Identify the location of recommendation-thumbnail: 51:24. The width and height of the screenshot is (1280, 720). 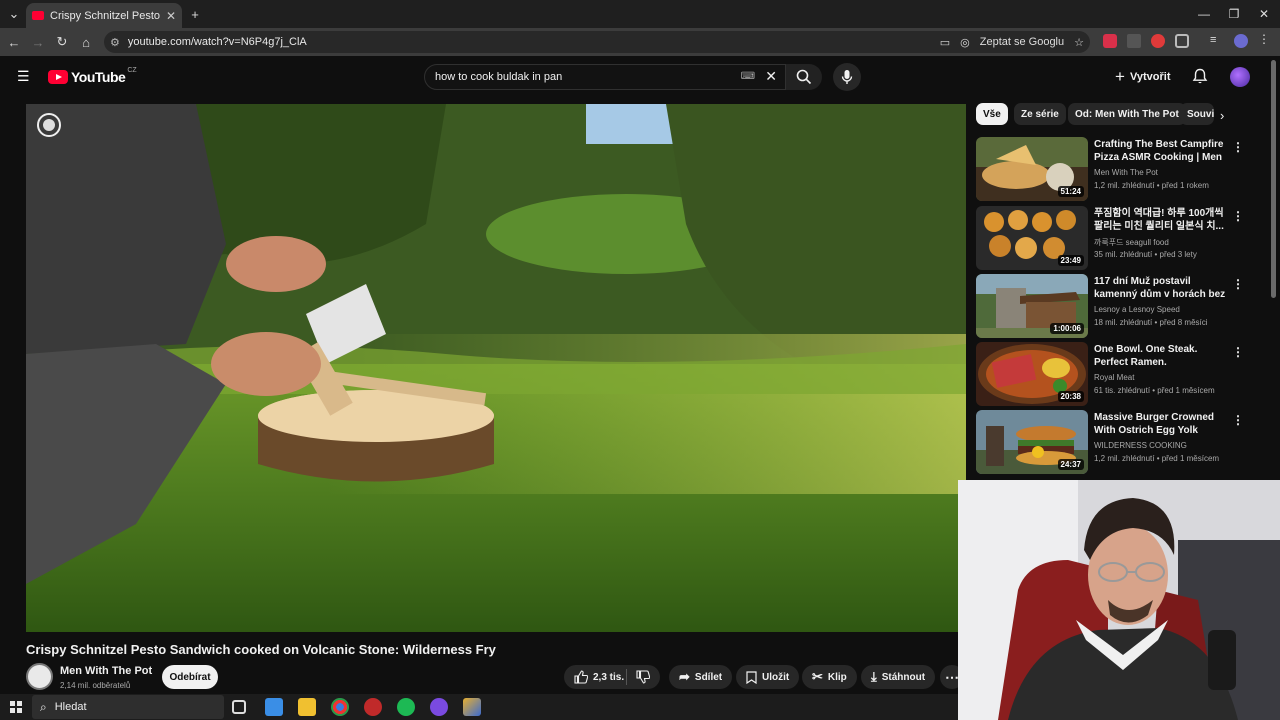
(1032, 169).